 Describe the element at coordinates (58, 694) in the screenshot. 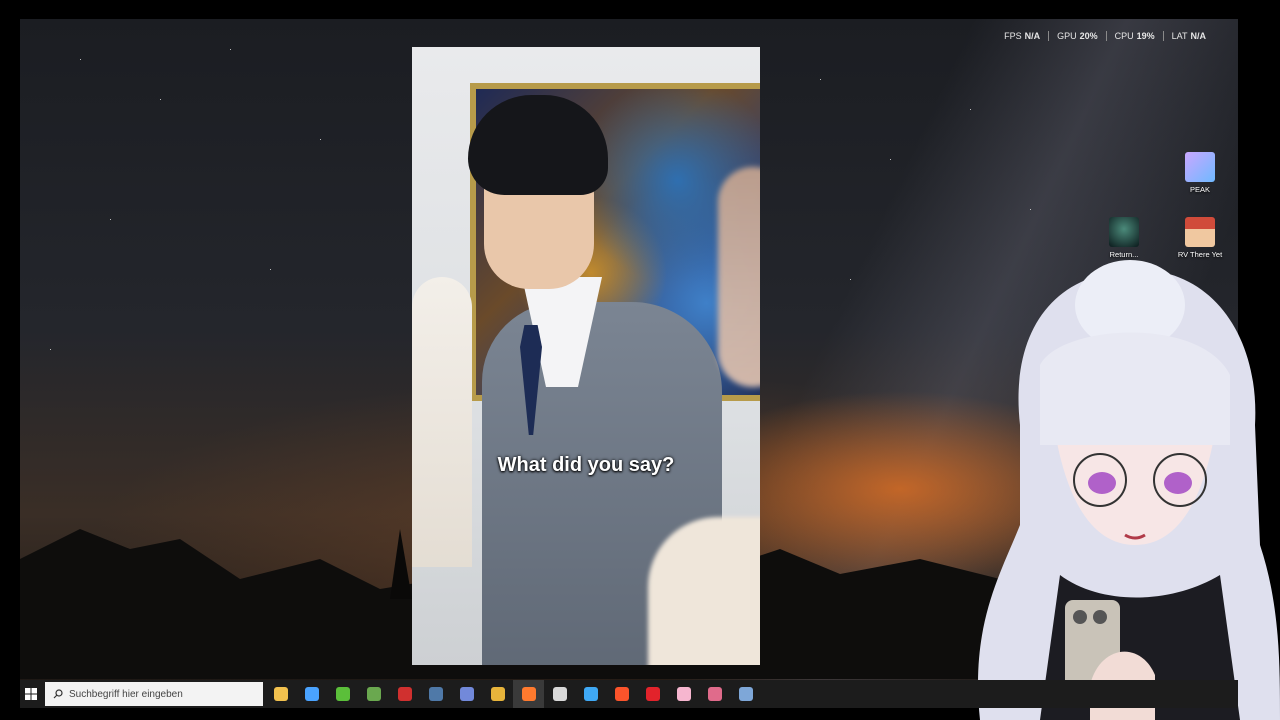

I see `search-icon` at that location.